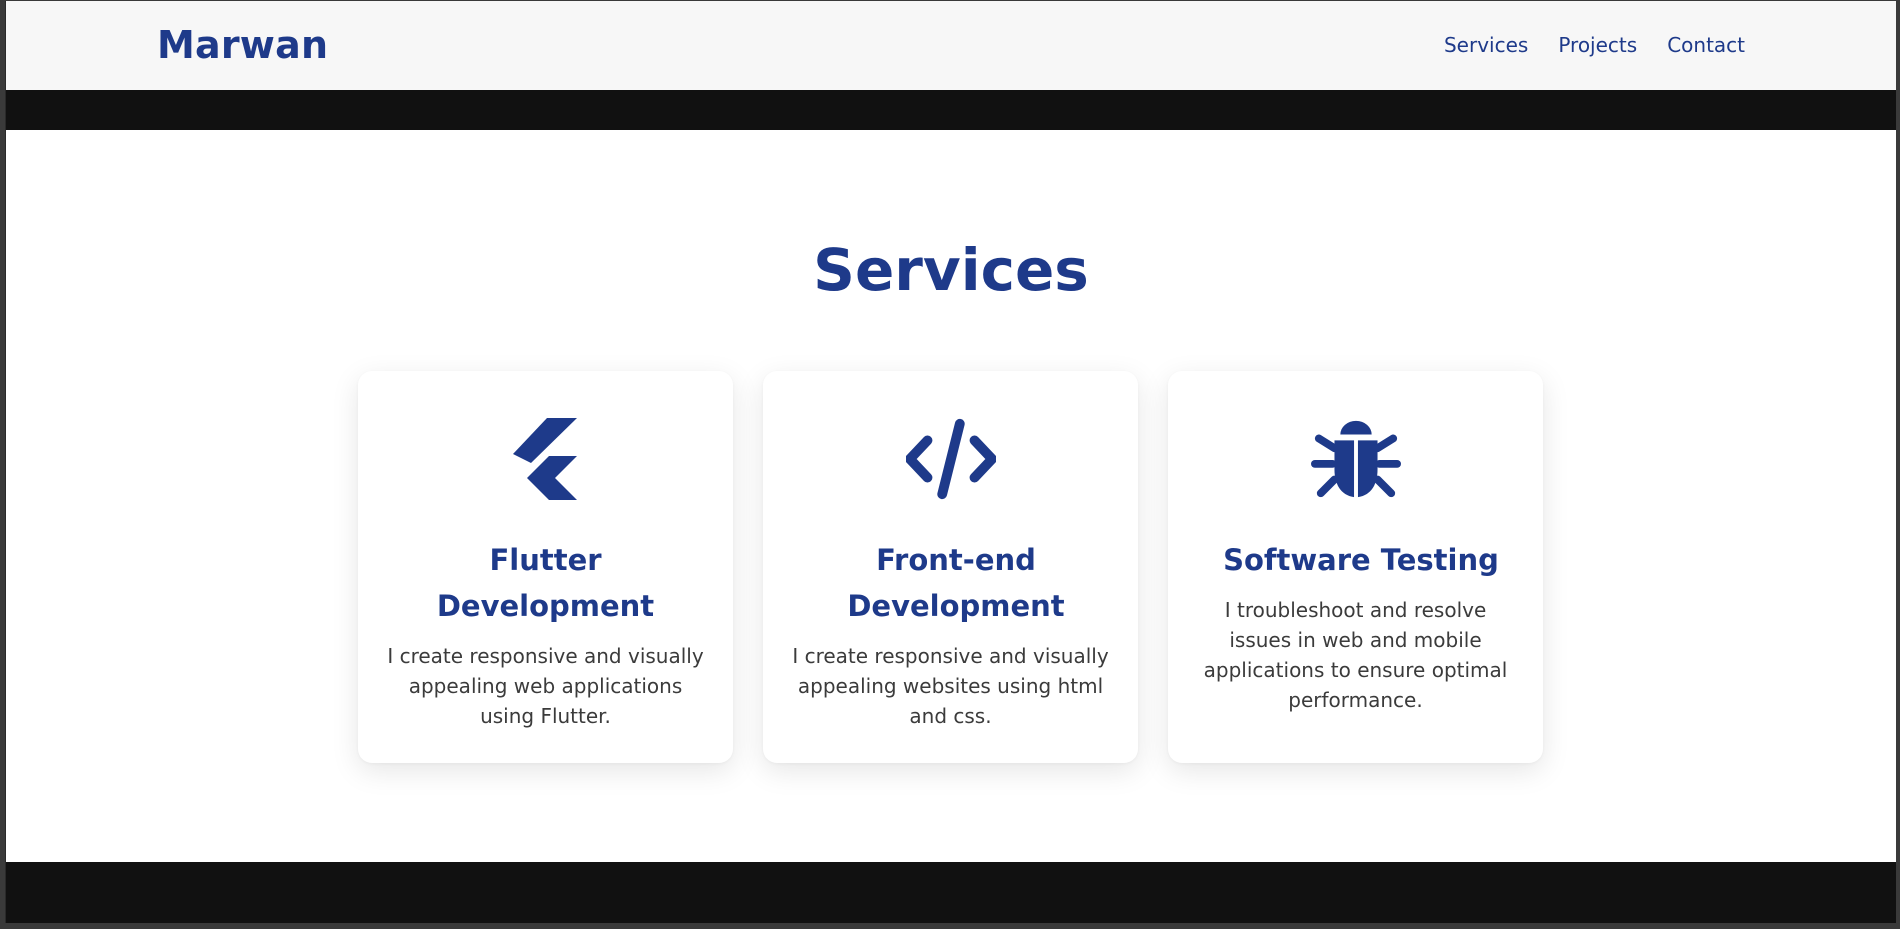  I want to click on bug-icon, so click(1355, 459).